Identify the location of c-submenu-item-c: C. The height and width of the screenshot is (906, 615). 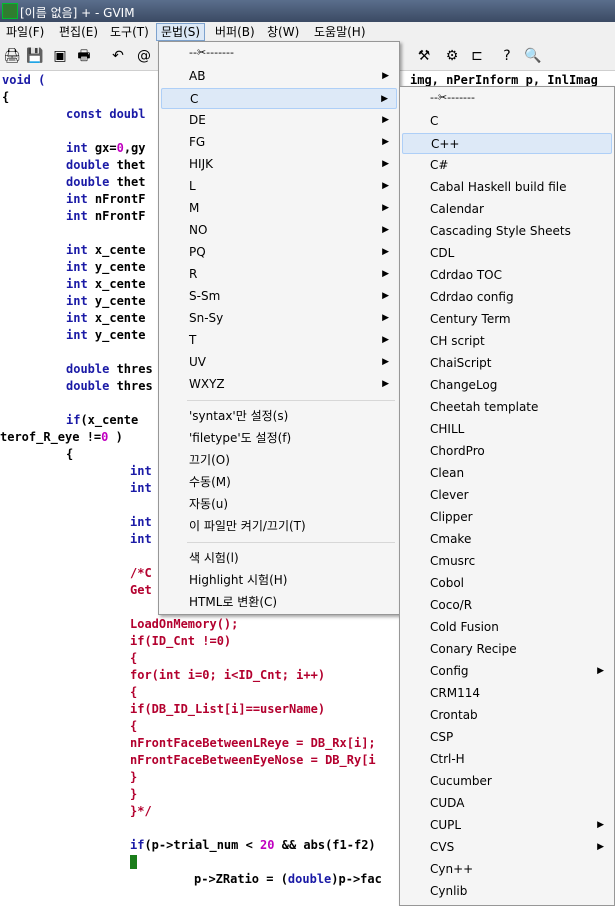
(507, 121).